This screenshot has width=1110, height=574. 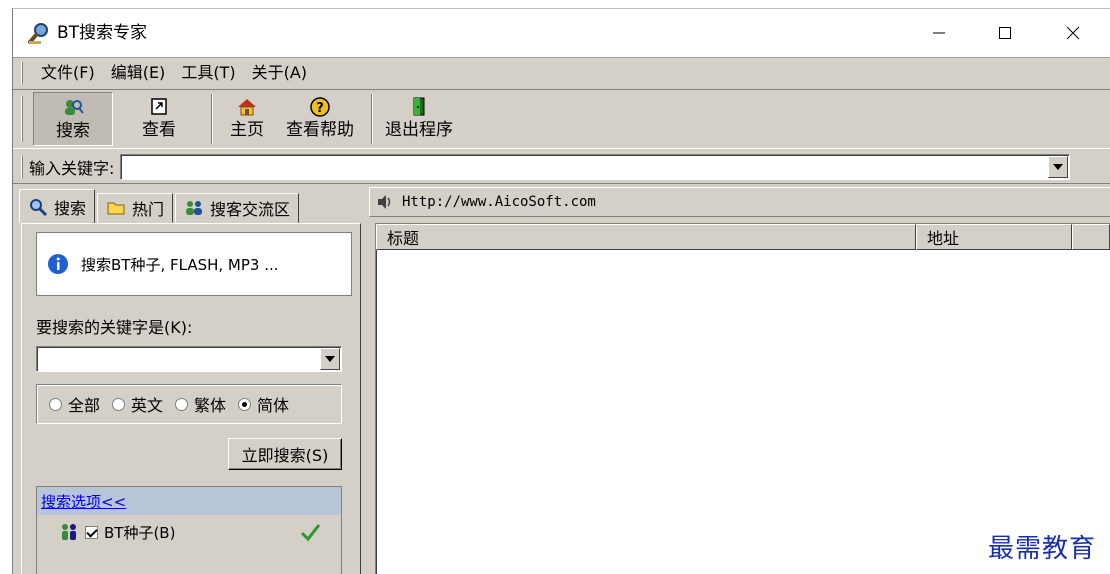 What do you see at coordinates (72, 168) in the screenshot?
I see `keyword-label: 输入关键字:` at bounding box center [72, 168].